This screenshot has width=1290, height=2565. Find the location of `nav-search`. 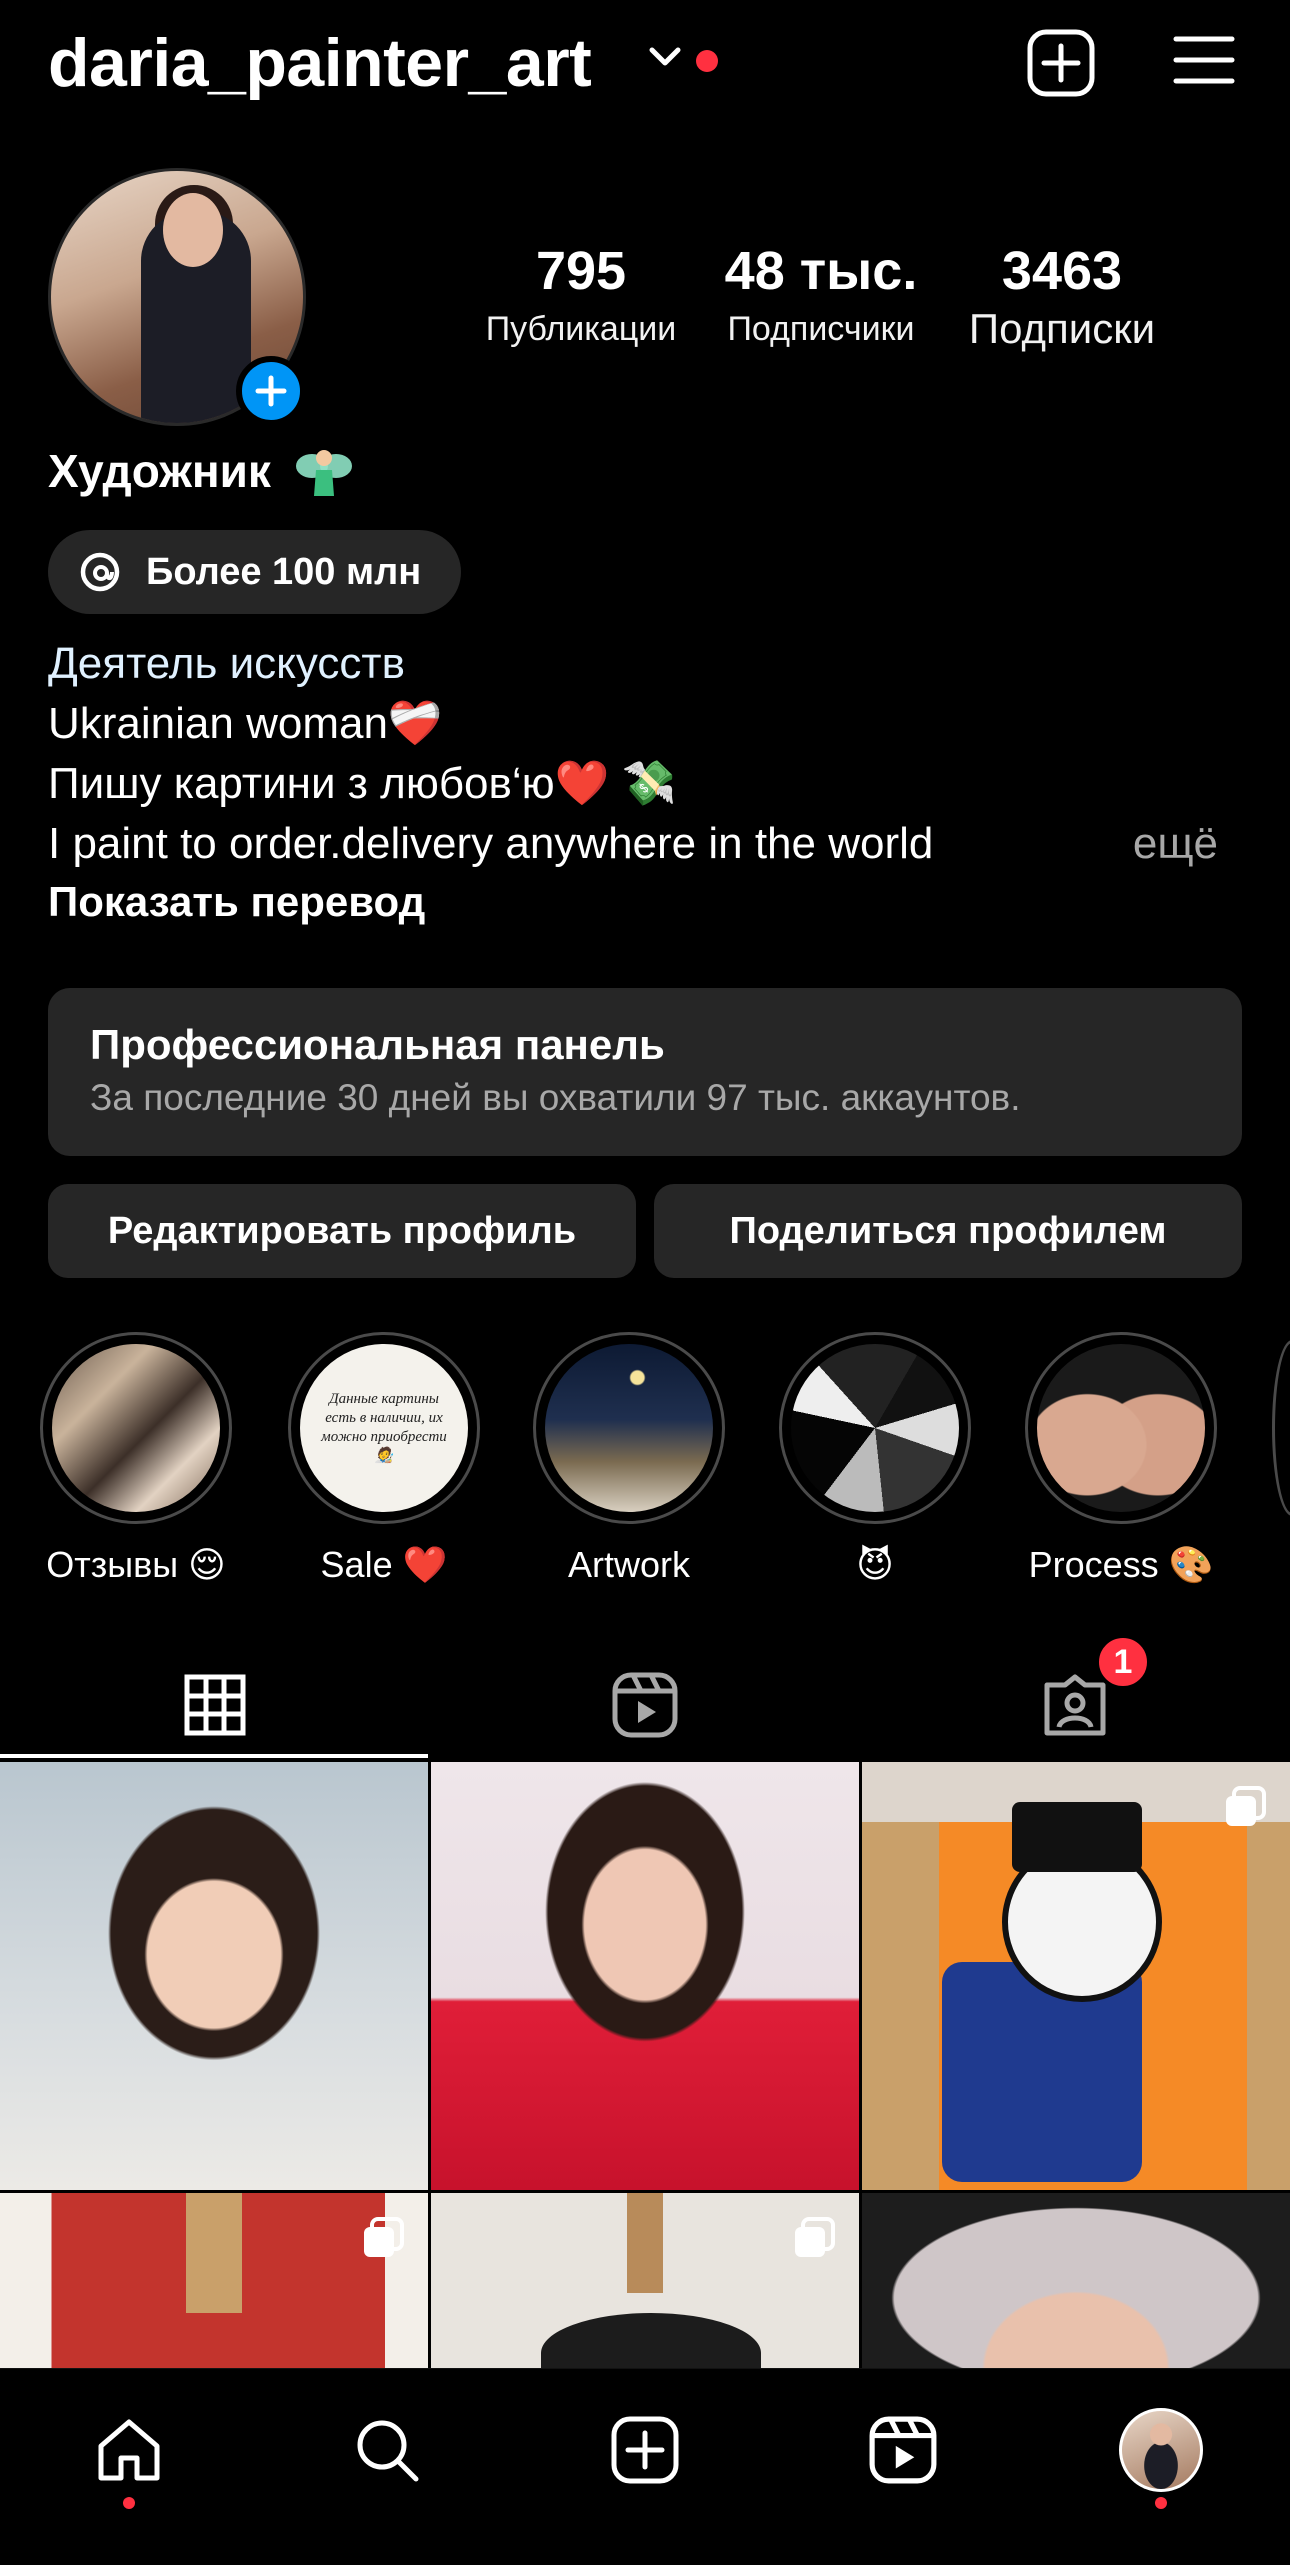

nav-search is located at coordinates (387, 2450).